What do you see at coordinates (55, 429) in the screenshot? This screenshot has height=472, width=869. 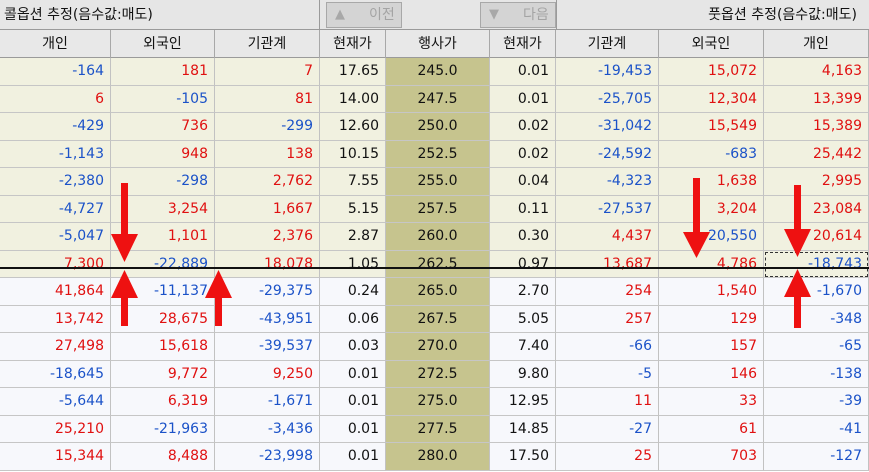 I see `call-indiv-cell: 25,210` at bounding box center [55, 429].